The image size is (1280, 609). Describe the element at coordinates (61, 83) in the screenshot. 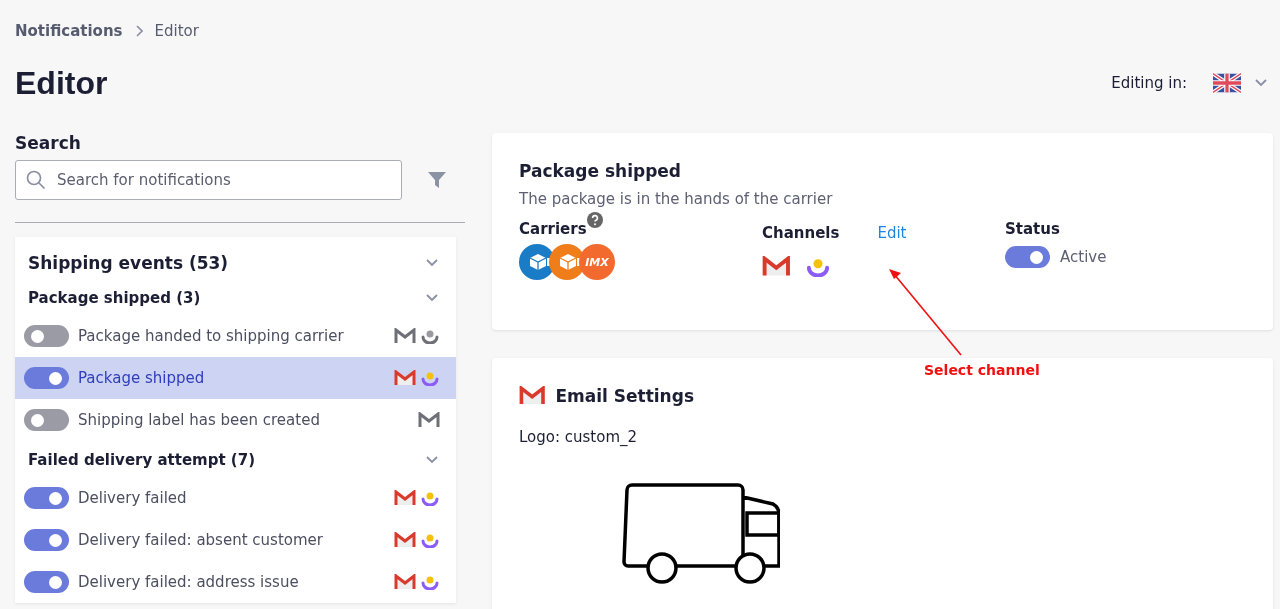

I see `page-title: Editor` at that location.